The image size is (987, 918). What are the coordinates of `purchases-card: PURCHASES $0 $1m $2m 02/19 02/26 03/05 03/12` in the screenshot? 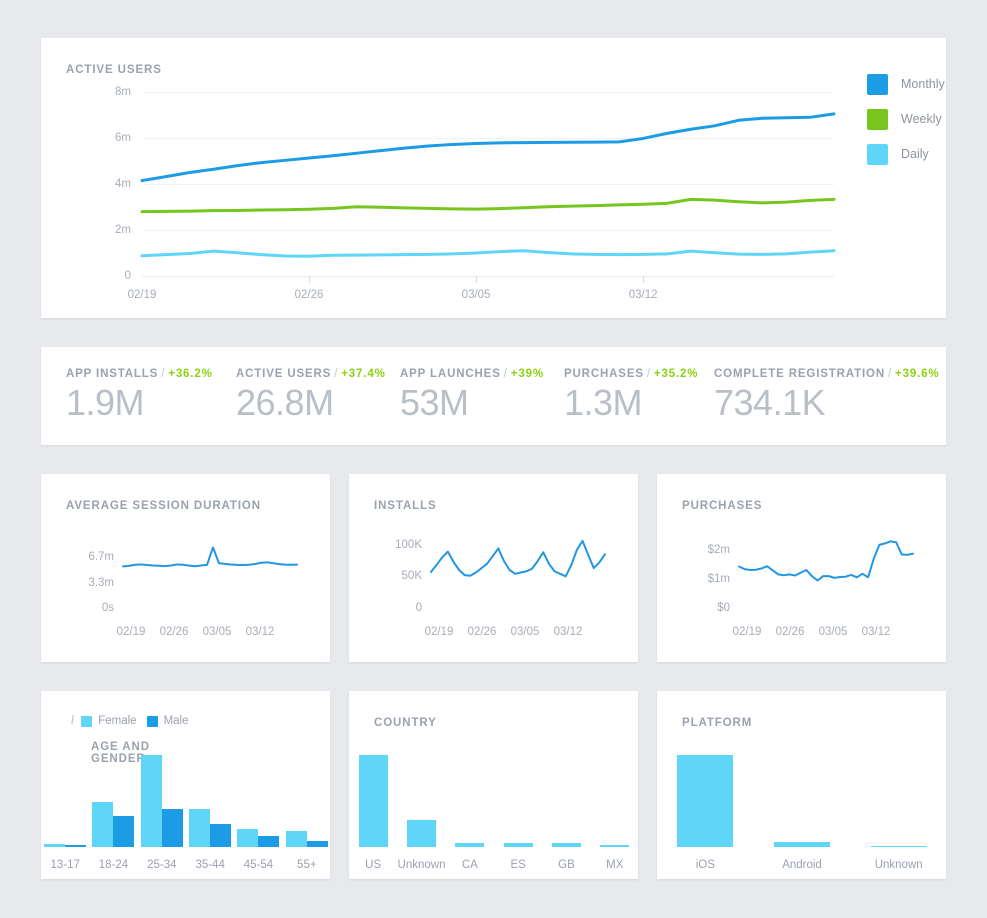 It's located at (801, 568).